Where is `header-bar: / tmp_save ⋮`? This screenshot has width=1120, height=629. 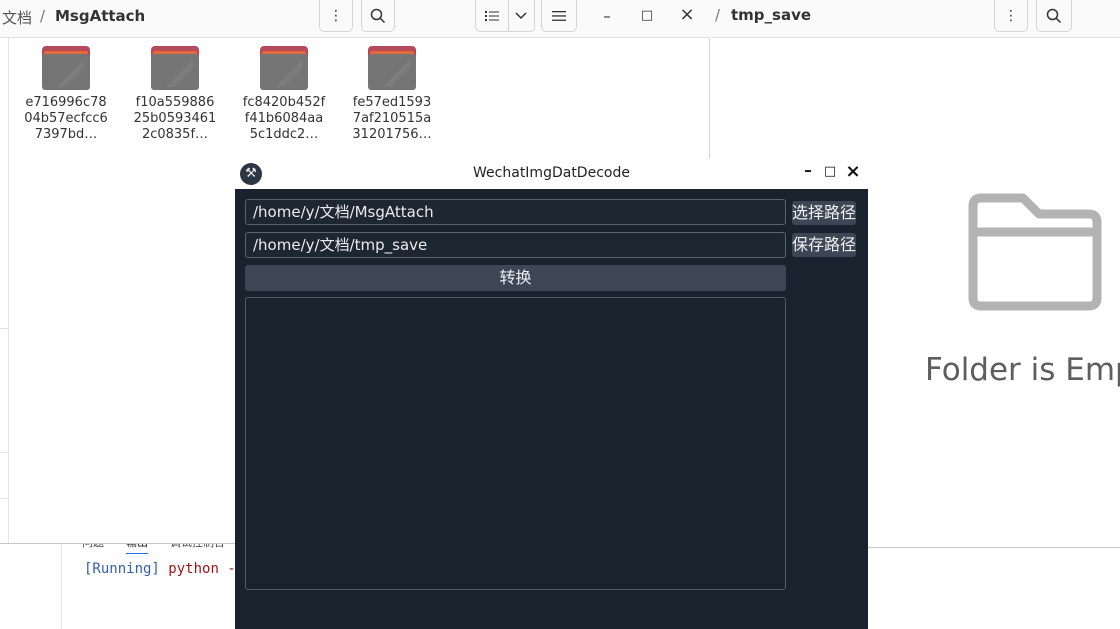
header-bar: / tmp_save ⋮ is located at coordinates (915, 19).